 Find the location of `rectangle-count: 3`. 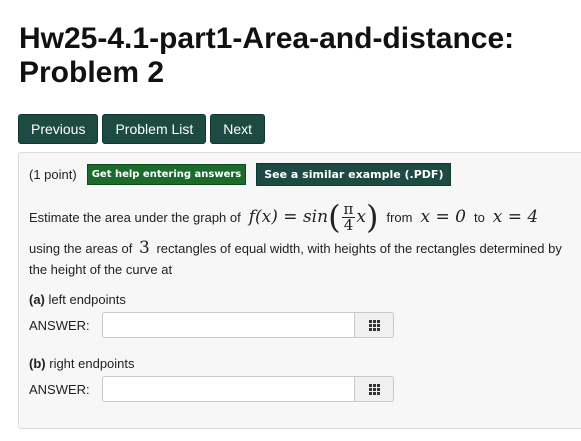

rectangle-count: 3 is located at coordinates (144, 248).